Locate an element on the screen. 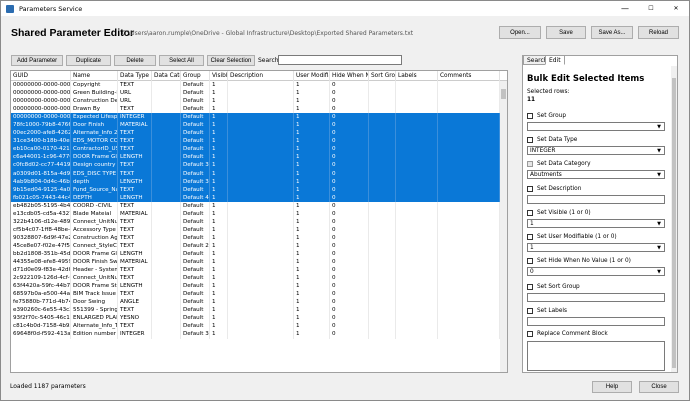 The width and height of the screenshot is (690, 401). maximize-button: ☐ is located at coordinates (651, 8).